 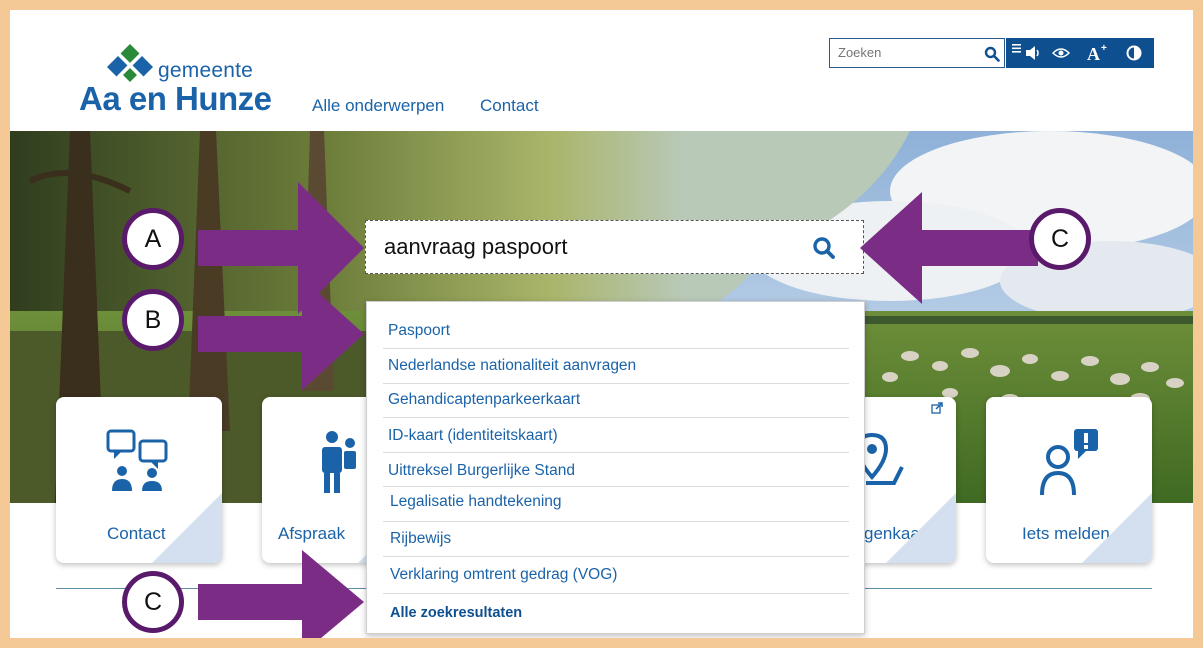 What do you see at coordinates (175, 99) in the screenshot?
I see `logo-text-main: Aa en Hunze` at bounding box center [175, 99].